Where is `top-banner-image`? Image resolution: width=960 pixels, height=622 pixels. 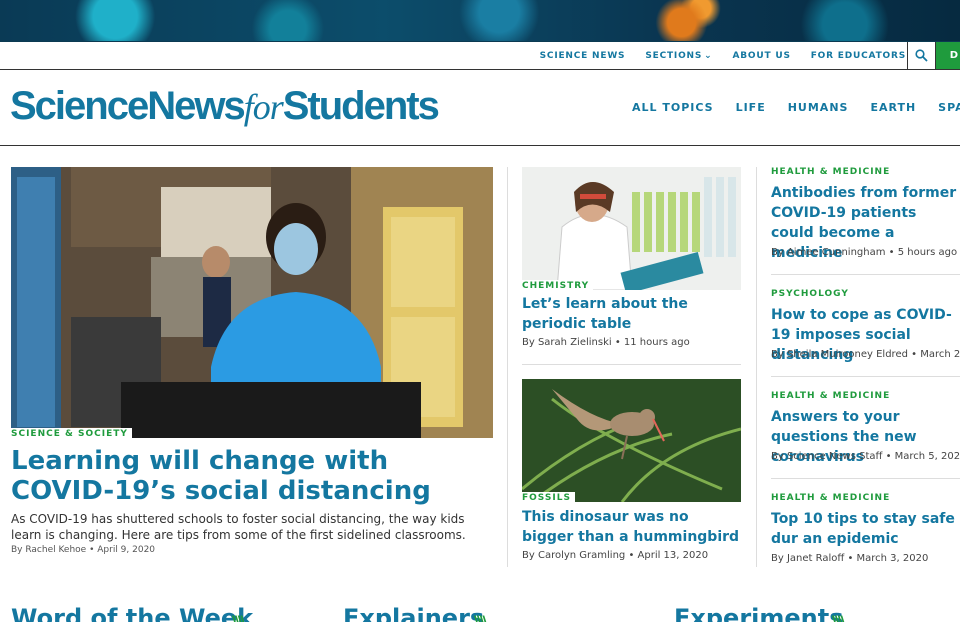
top-banner-image is located at coordinates (480, 21).